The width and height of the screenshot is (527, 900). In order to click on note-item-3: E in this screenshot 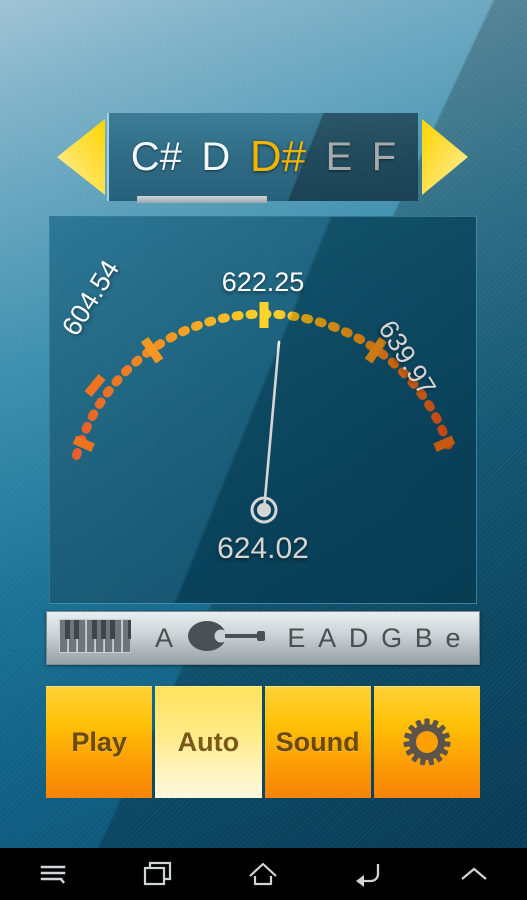, I will do `click(339, 157)`.